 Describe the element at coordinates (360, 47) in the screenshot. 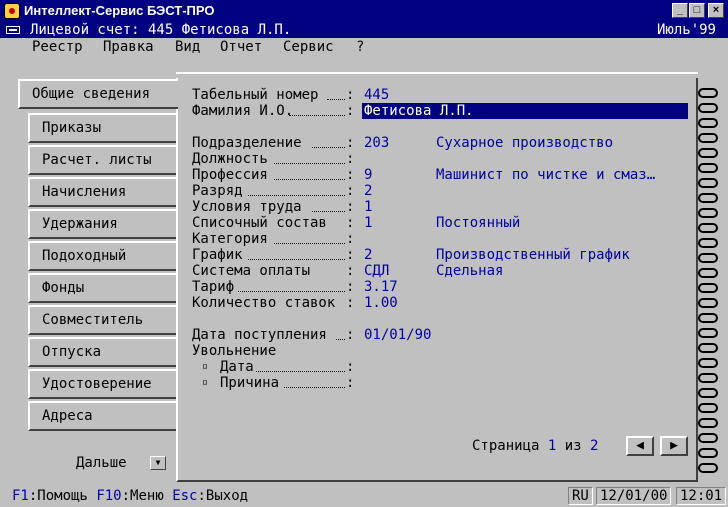

I see `menu-help: ?` at that location.